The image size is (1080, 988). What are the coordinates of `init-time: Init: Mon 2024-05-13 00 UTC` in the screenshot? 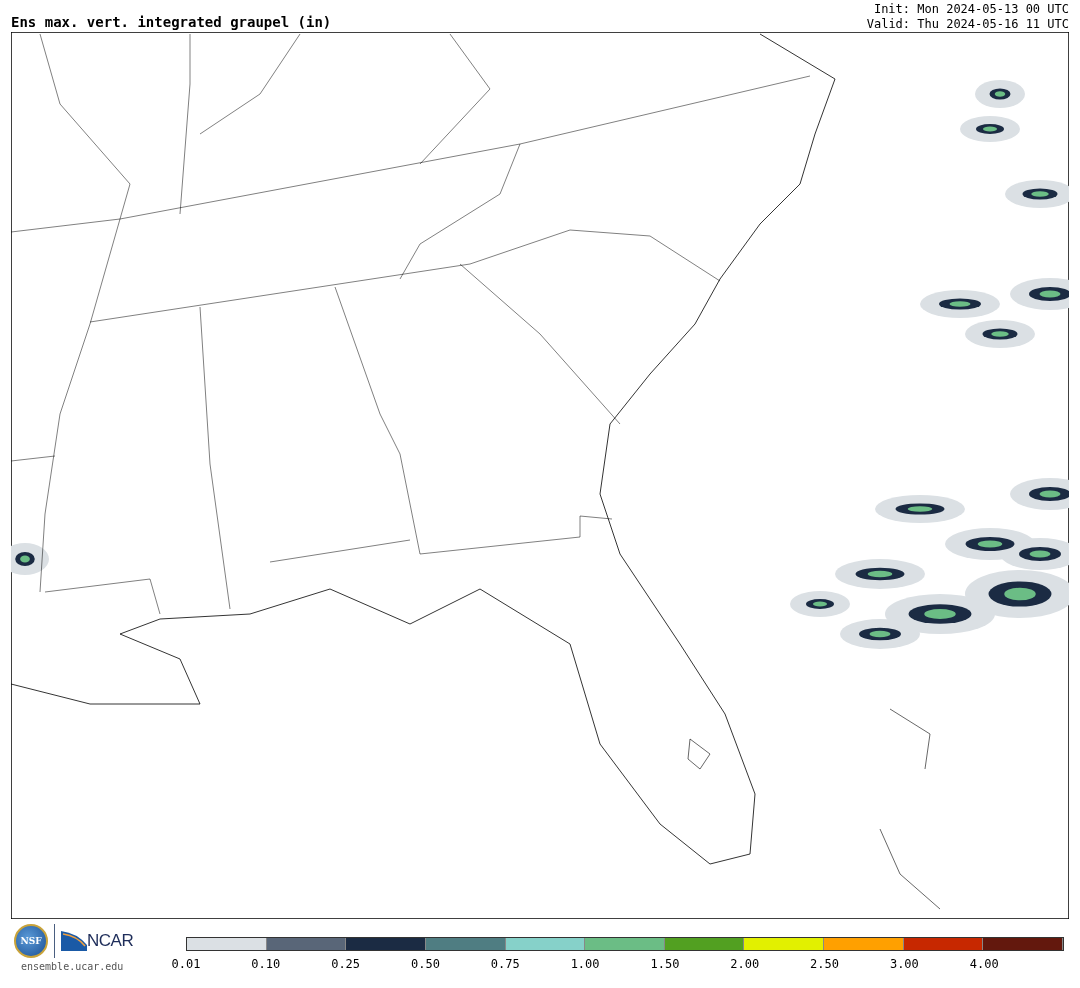 It's located at (971, 9).